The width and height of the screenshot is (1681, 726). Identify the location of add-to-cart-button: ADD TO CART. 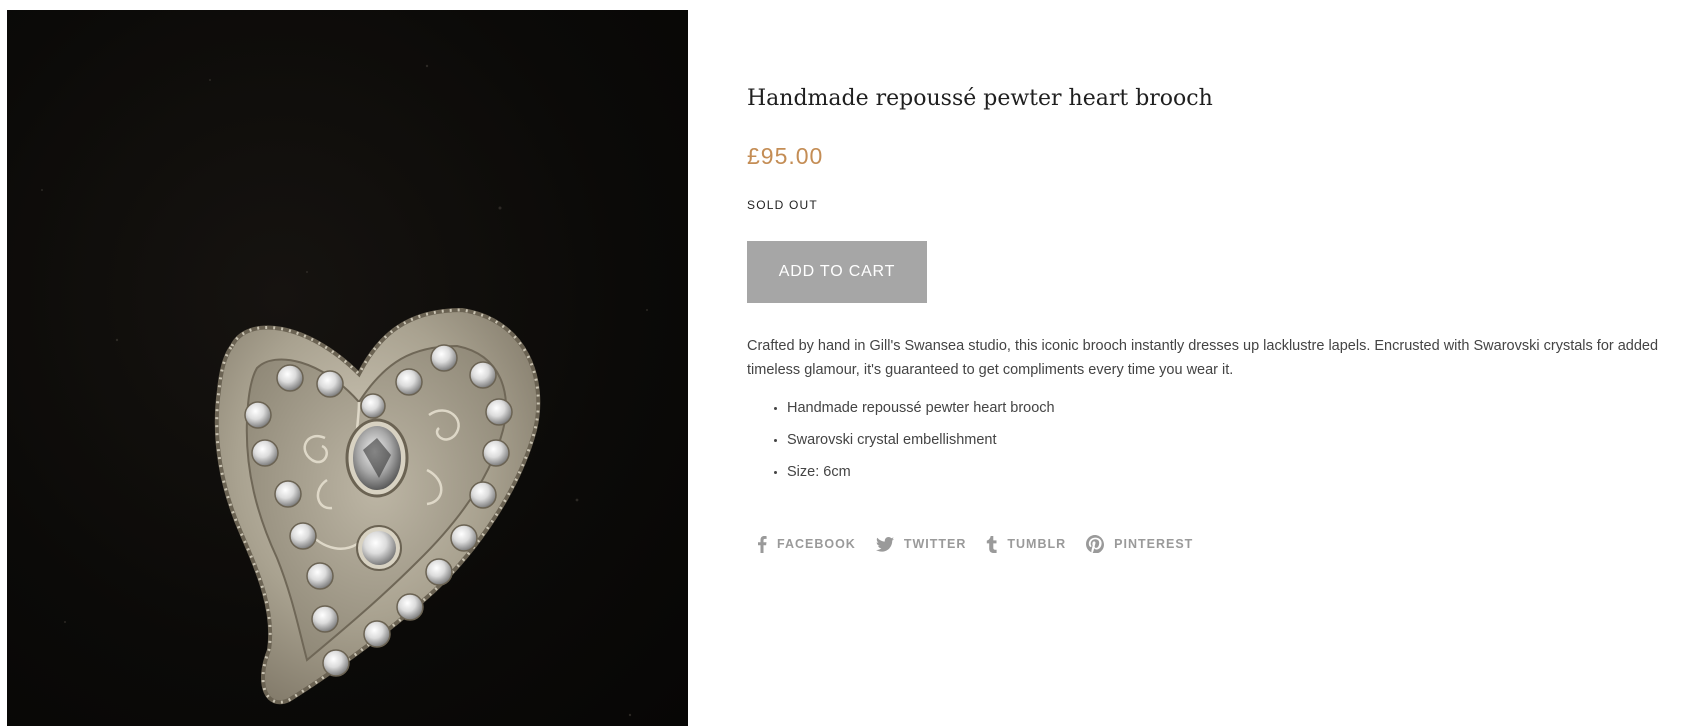
(837, 272).